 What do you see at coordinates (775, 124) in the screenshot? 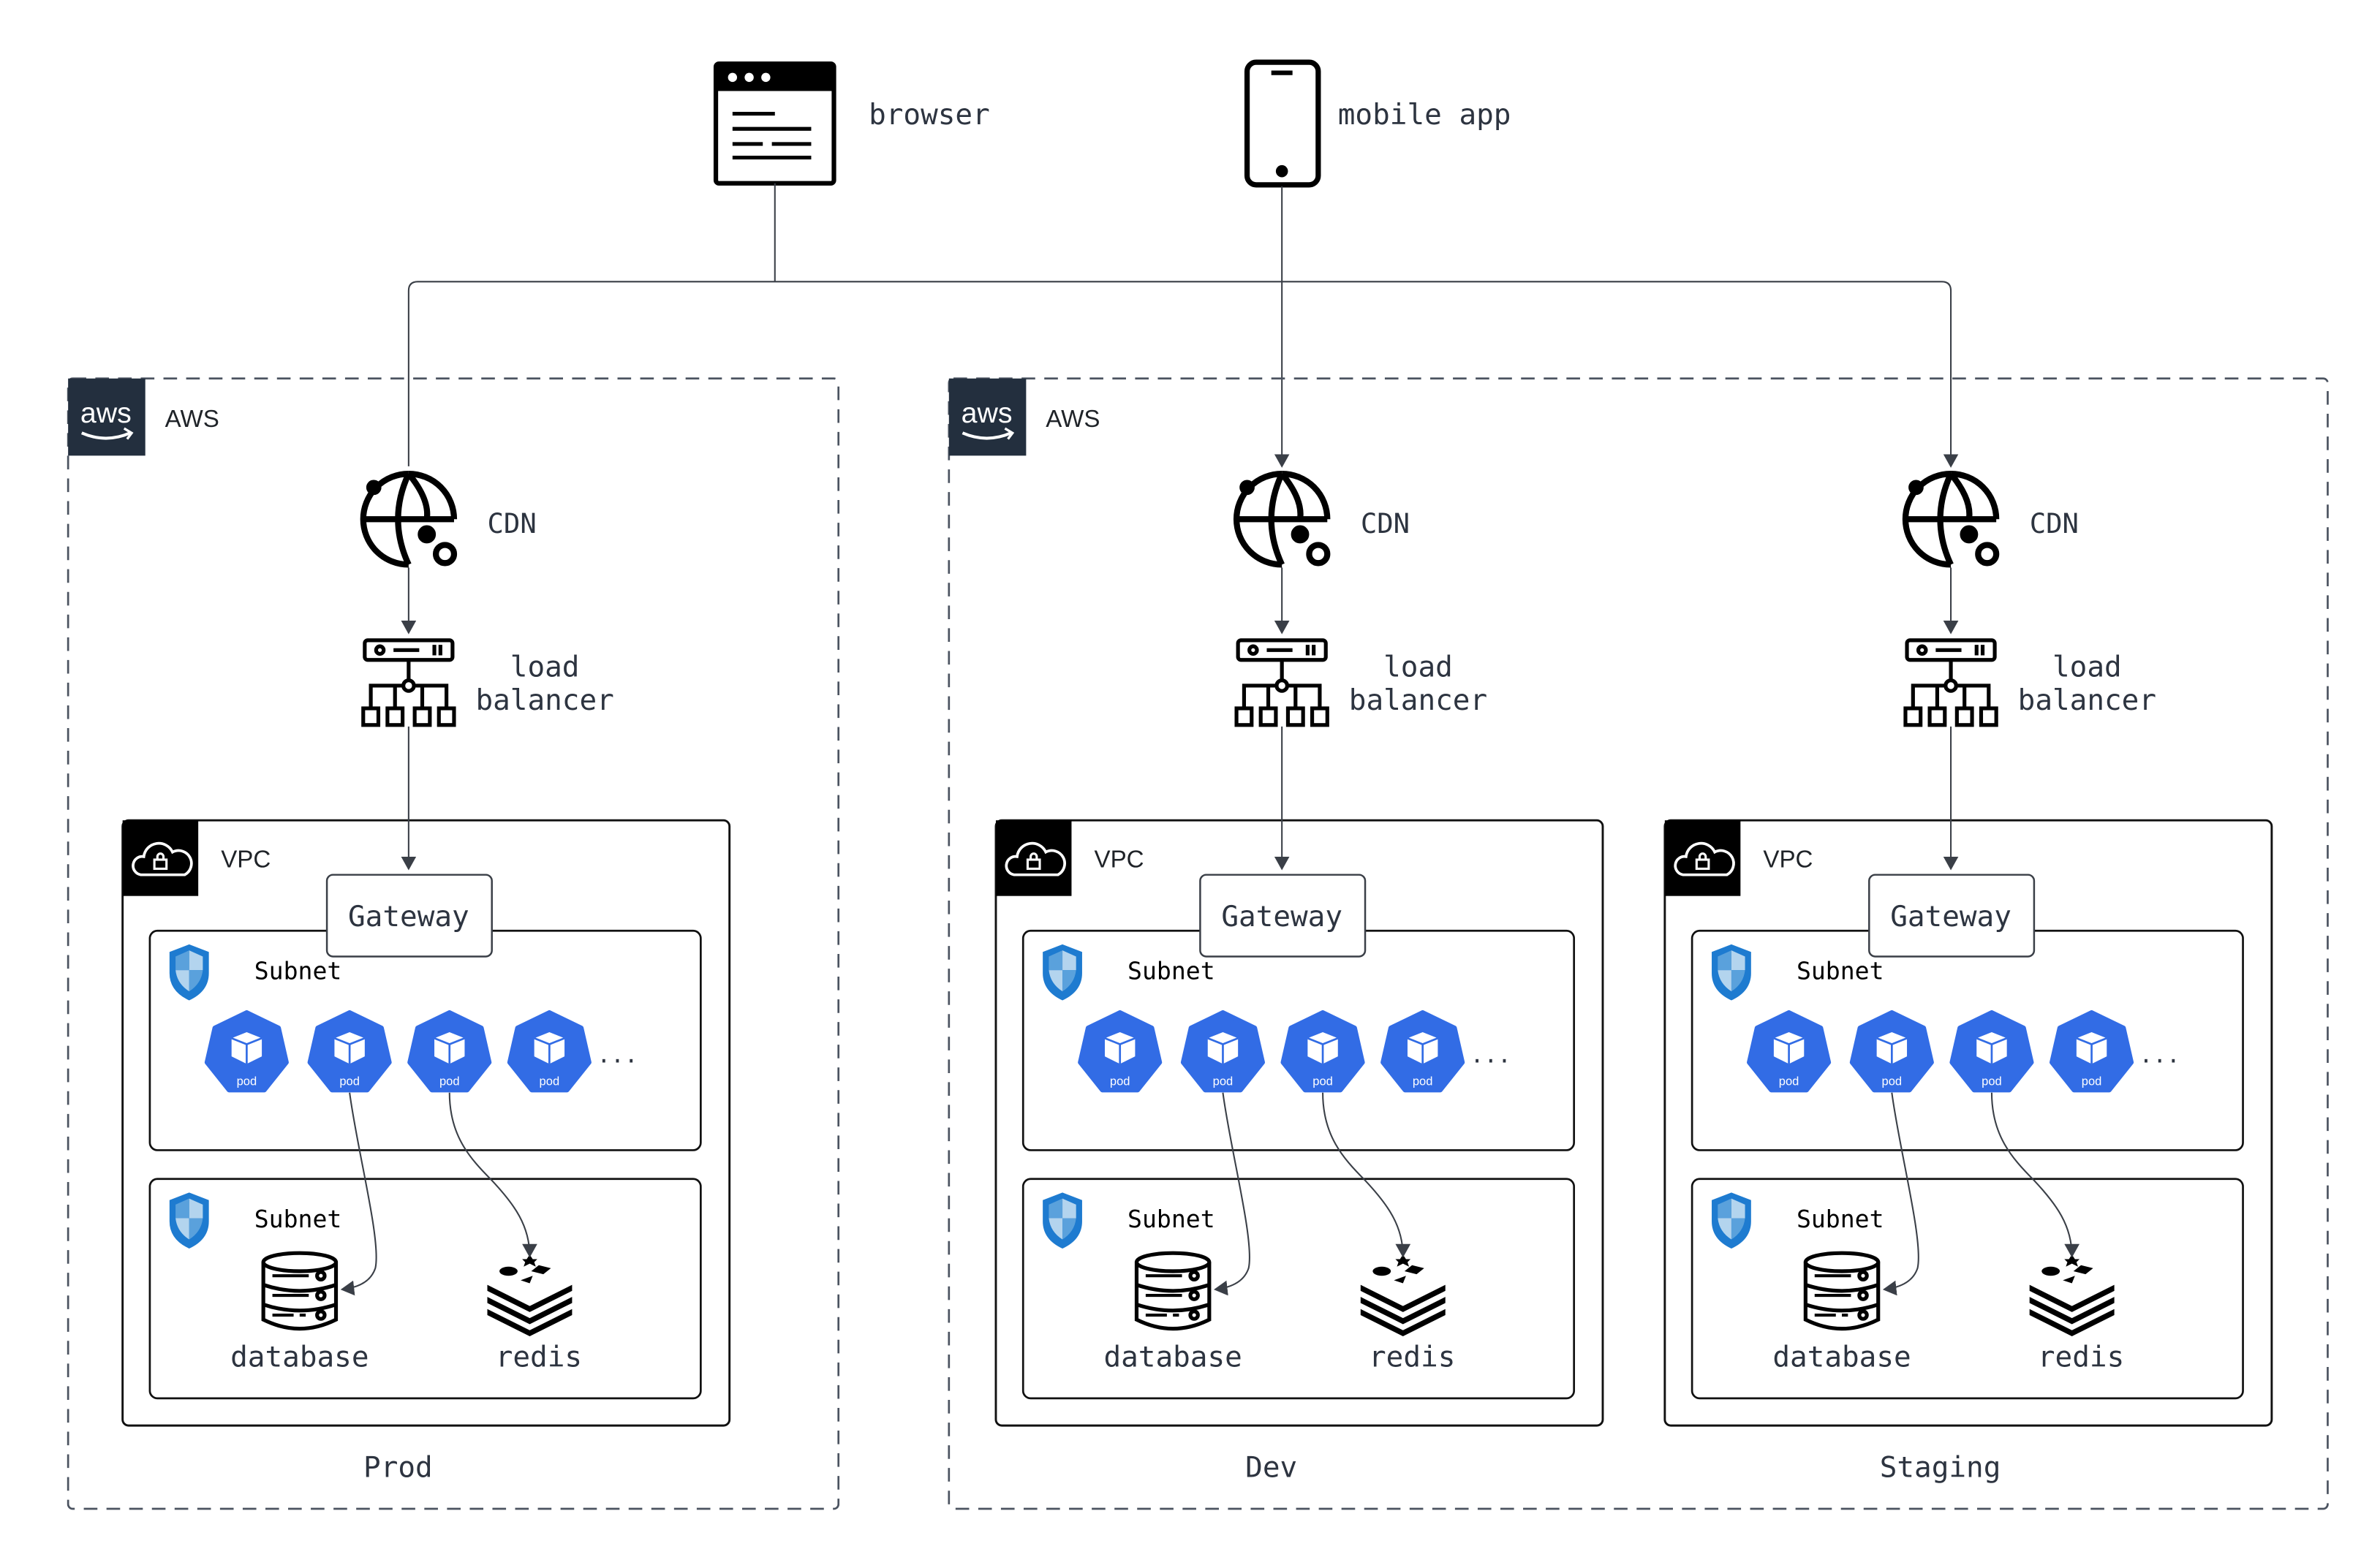
I see `browser-window-icon` at bounding box center [775, 124].